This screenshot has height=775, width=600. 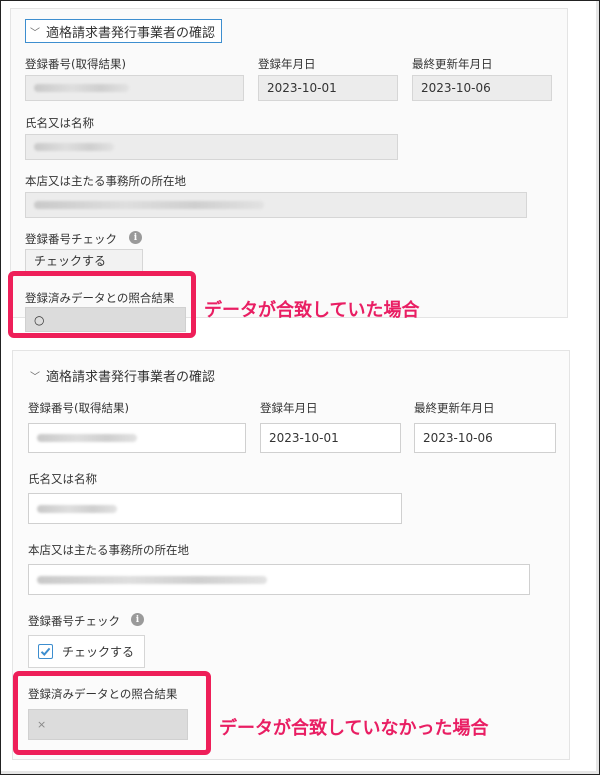 I want to click on top-match-label: 登録済みデータとの照合結果, so click(x=100, y=298).